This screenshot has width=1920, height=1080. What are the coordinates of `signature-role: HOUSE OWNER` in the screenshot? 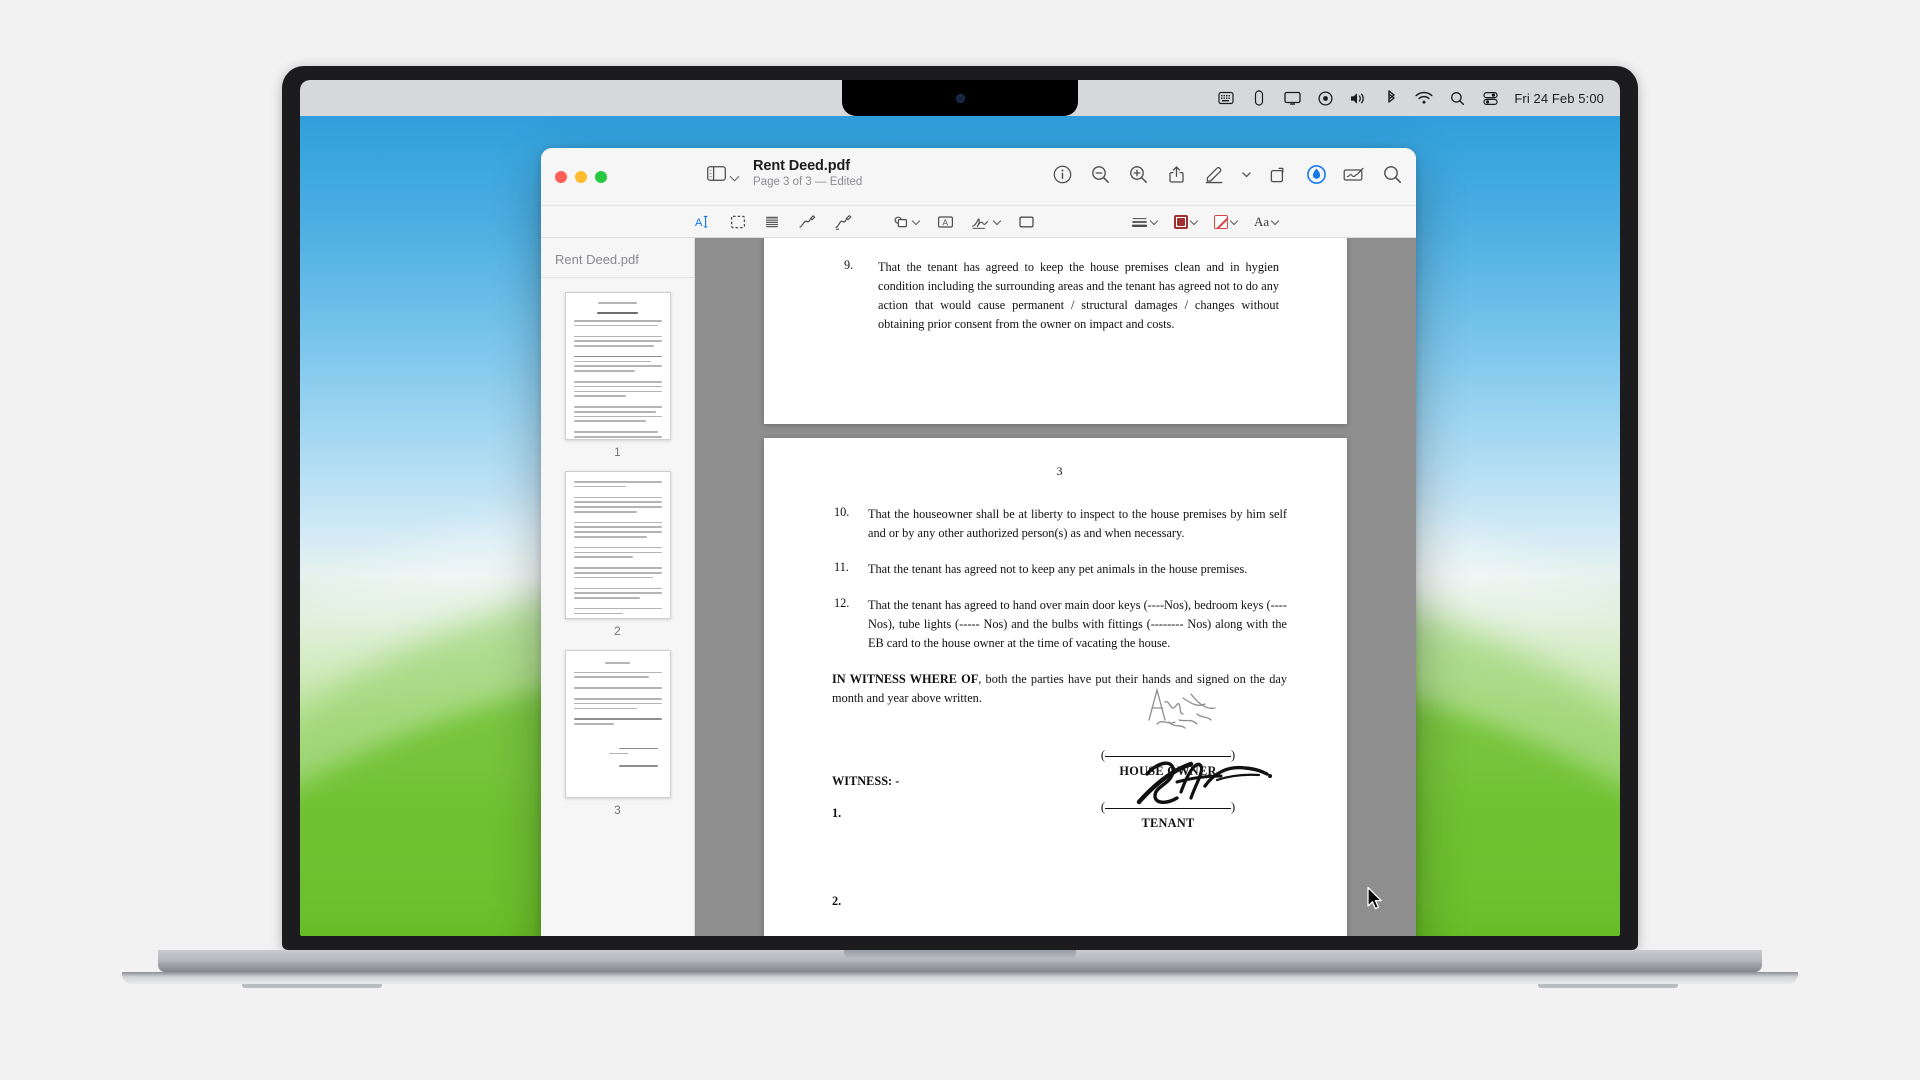 It's located at (1168, 771).